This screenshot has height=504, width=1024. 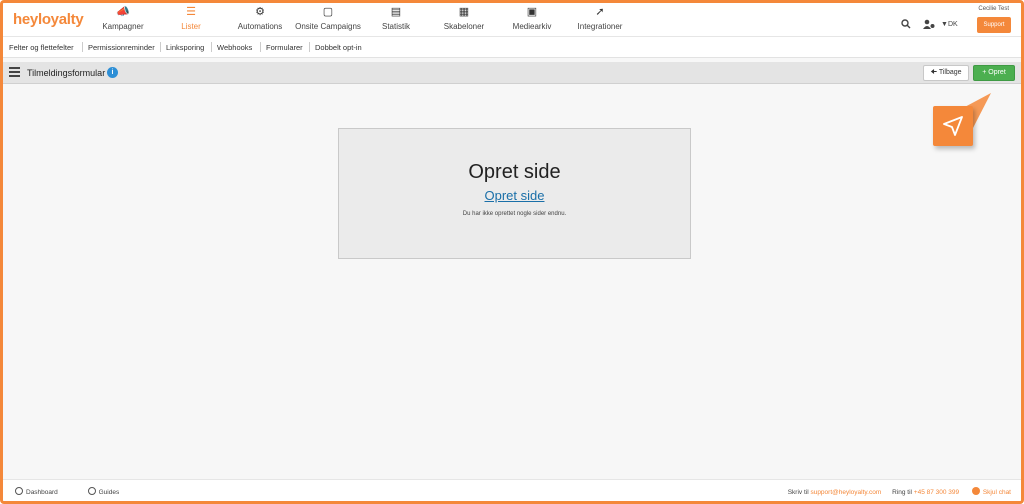 I want to click on arrow-left-icon: 🠈, so click(x=933, y=72).